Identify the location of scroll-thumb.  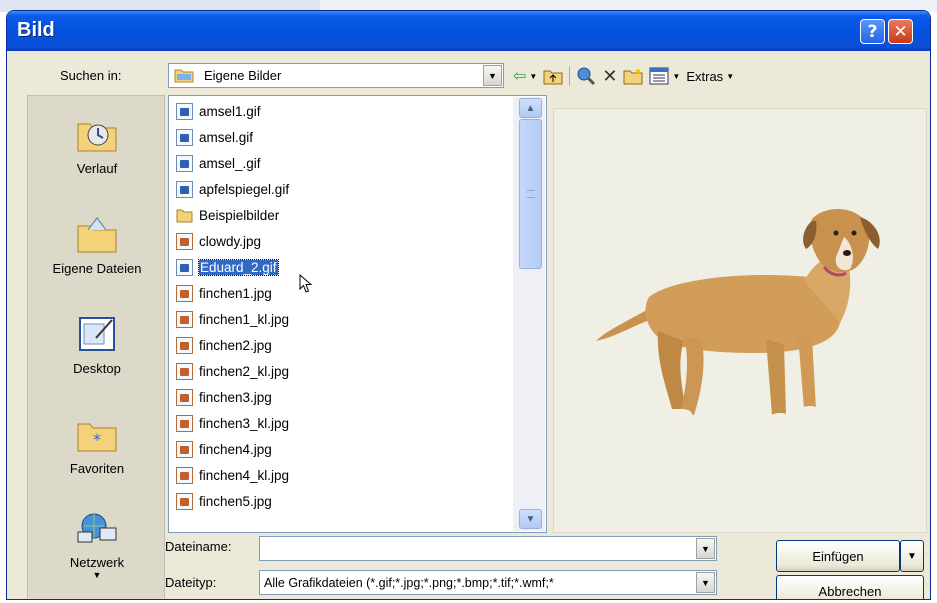
(530, 194).